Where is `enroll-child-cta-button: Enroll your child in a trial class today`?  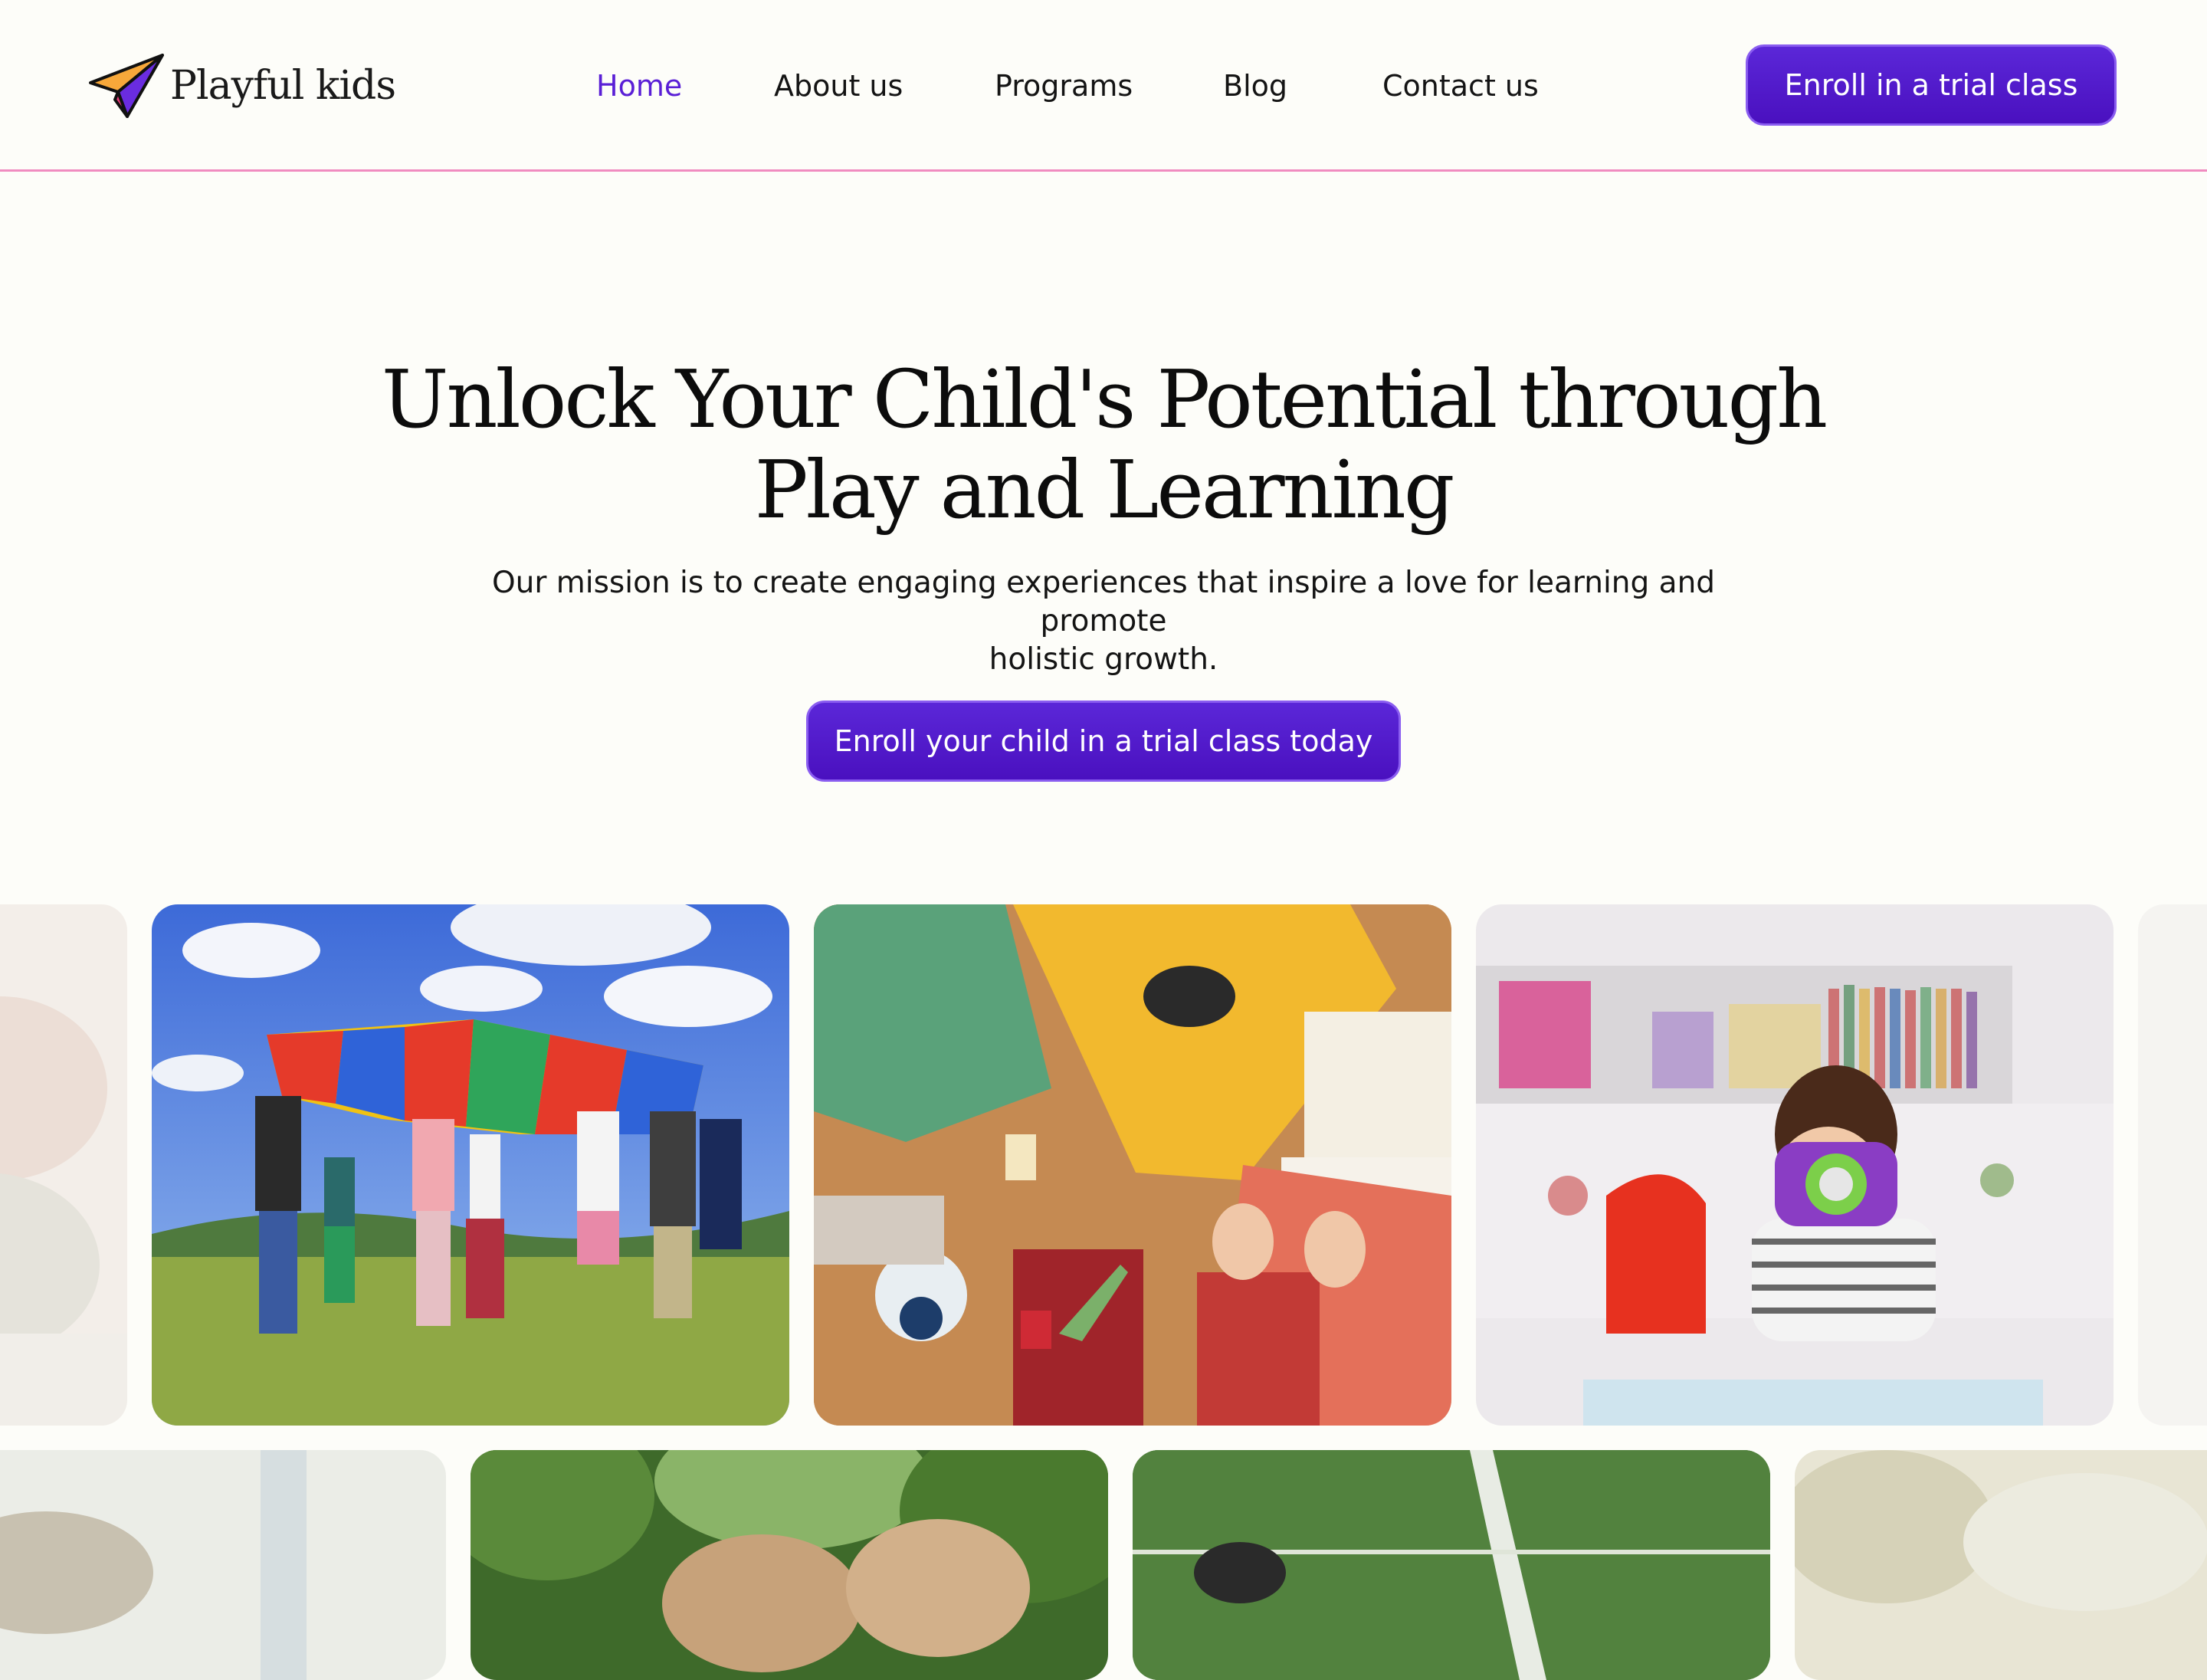
enroll-child-cta-button: Enroll your child in a trial class today is located at coordinates (1103, 741).